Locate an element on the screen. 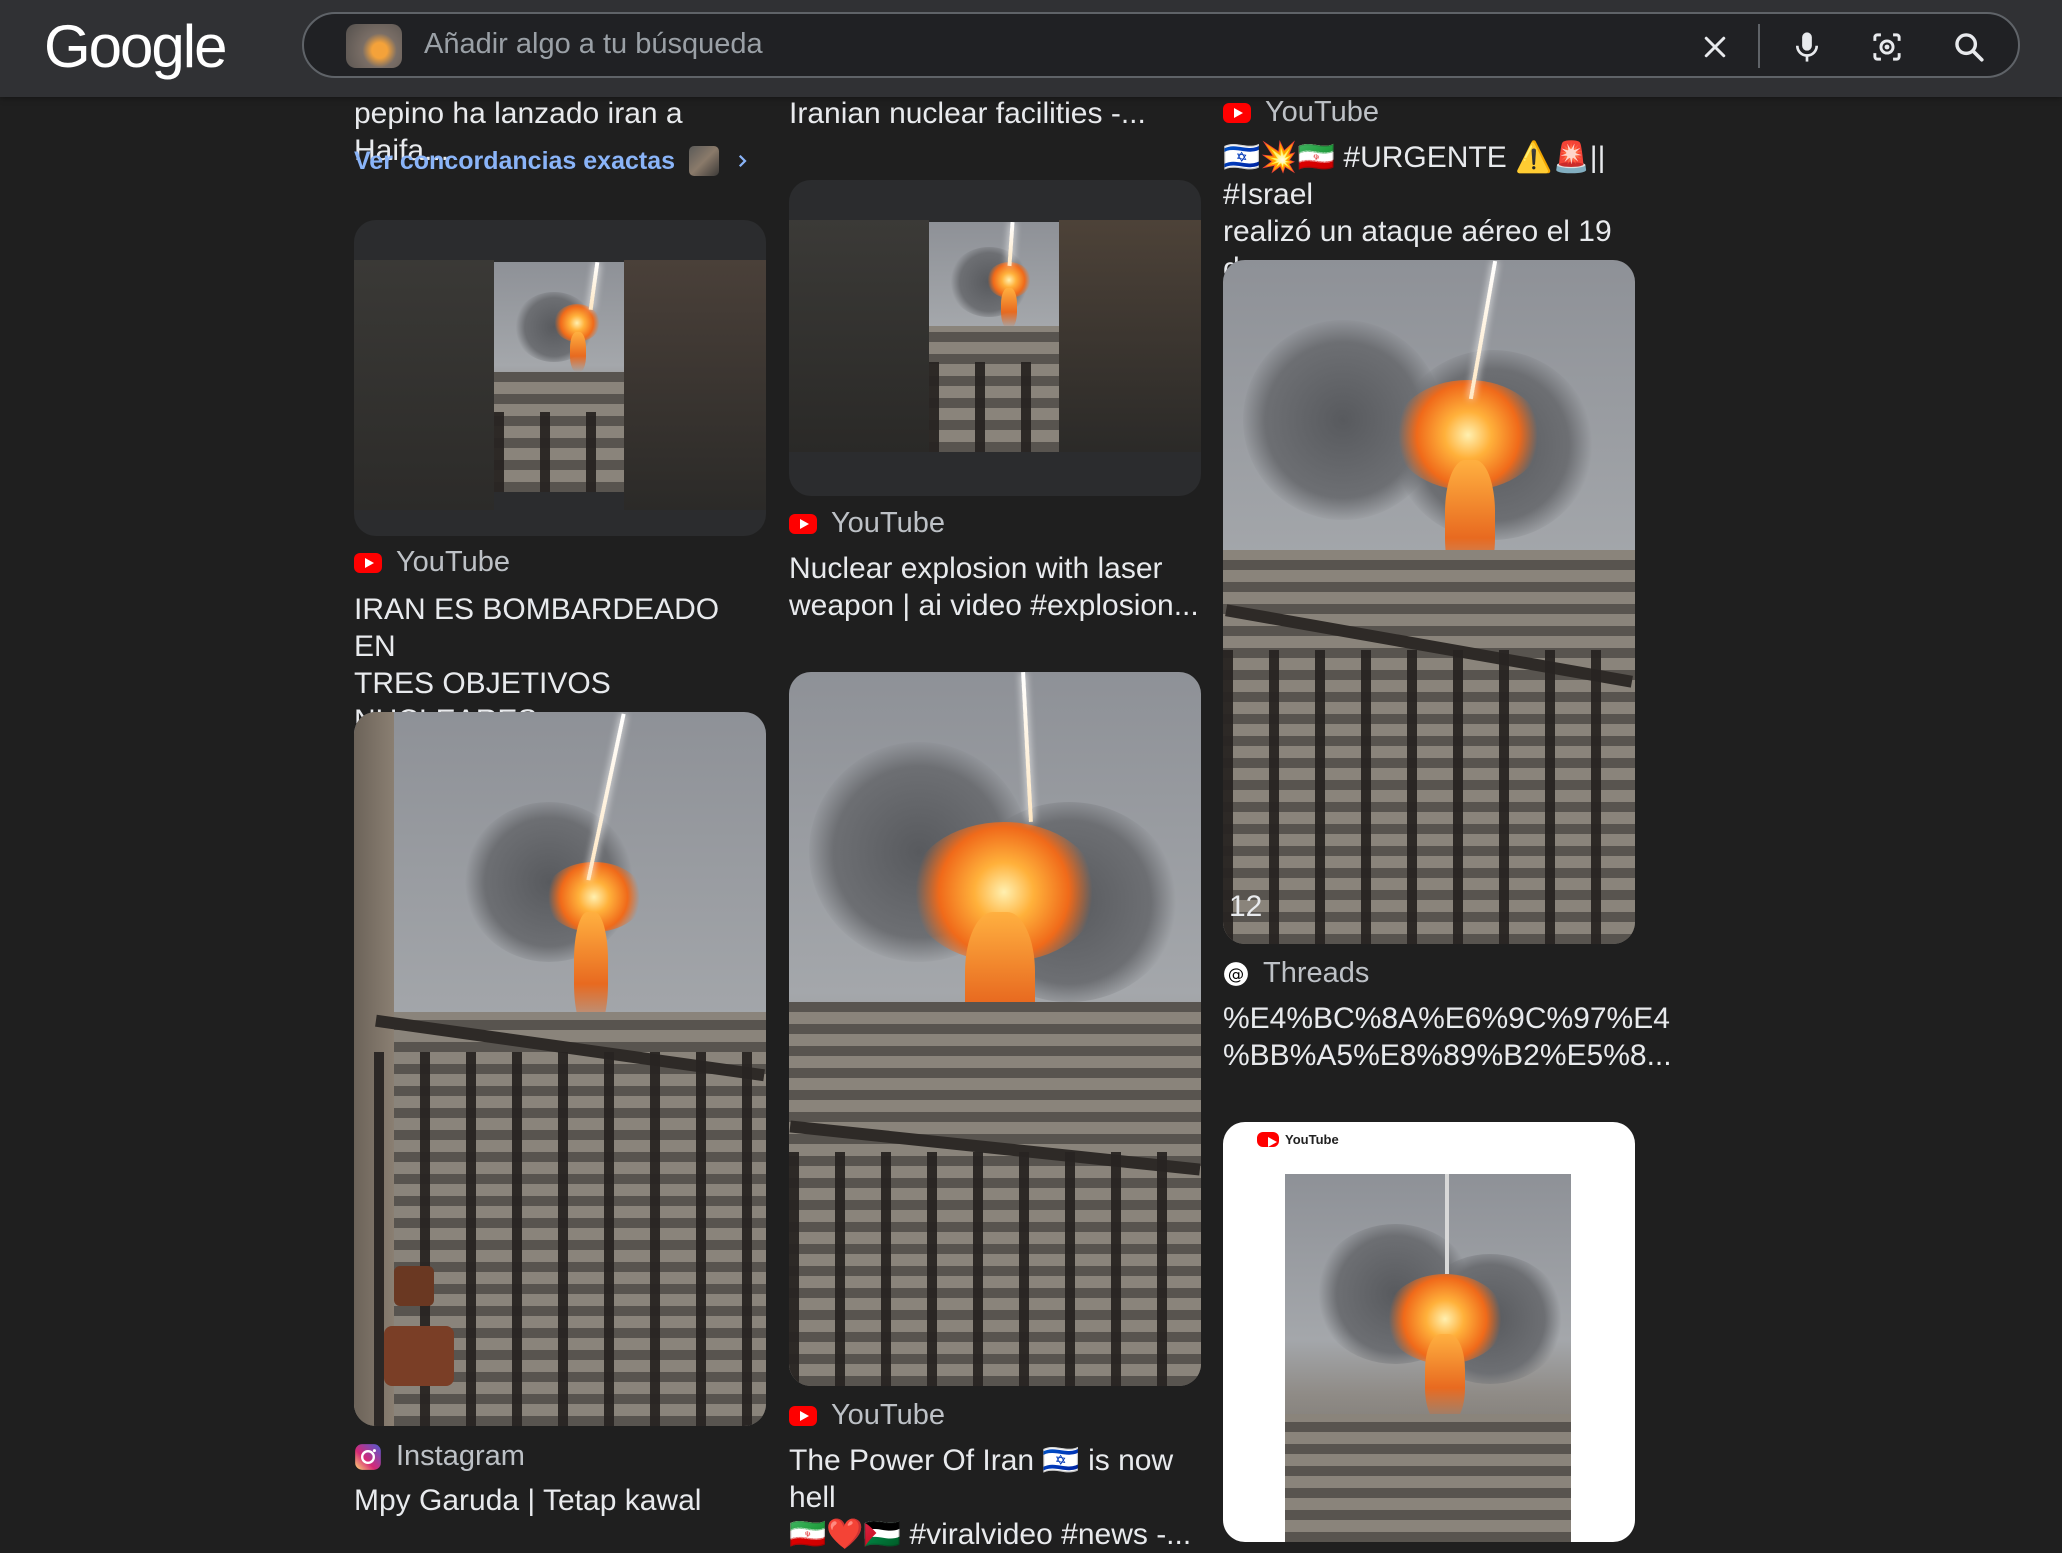 The image size is (2062, 1553). query-image-thumbnail is located at coordinates (374, 46).